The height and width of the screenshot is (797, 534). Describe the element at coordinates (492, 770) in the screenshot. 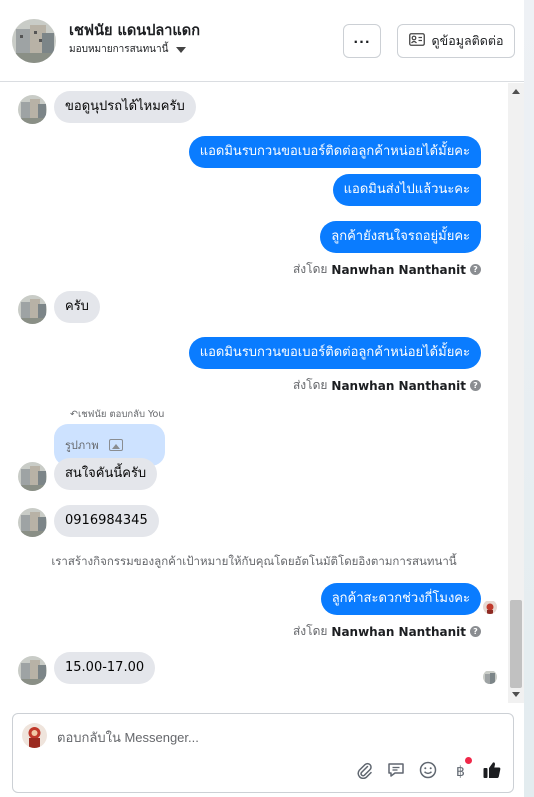

I see `like-icon` at that location.